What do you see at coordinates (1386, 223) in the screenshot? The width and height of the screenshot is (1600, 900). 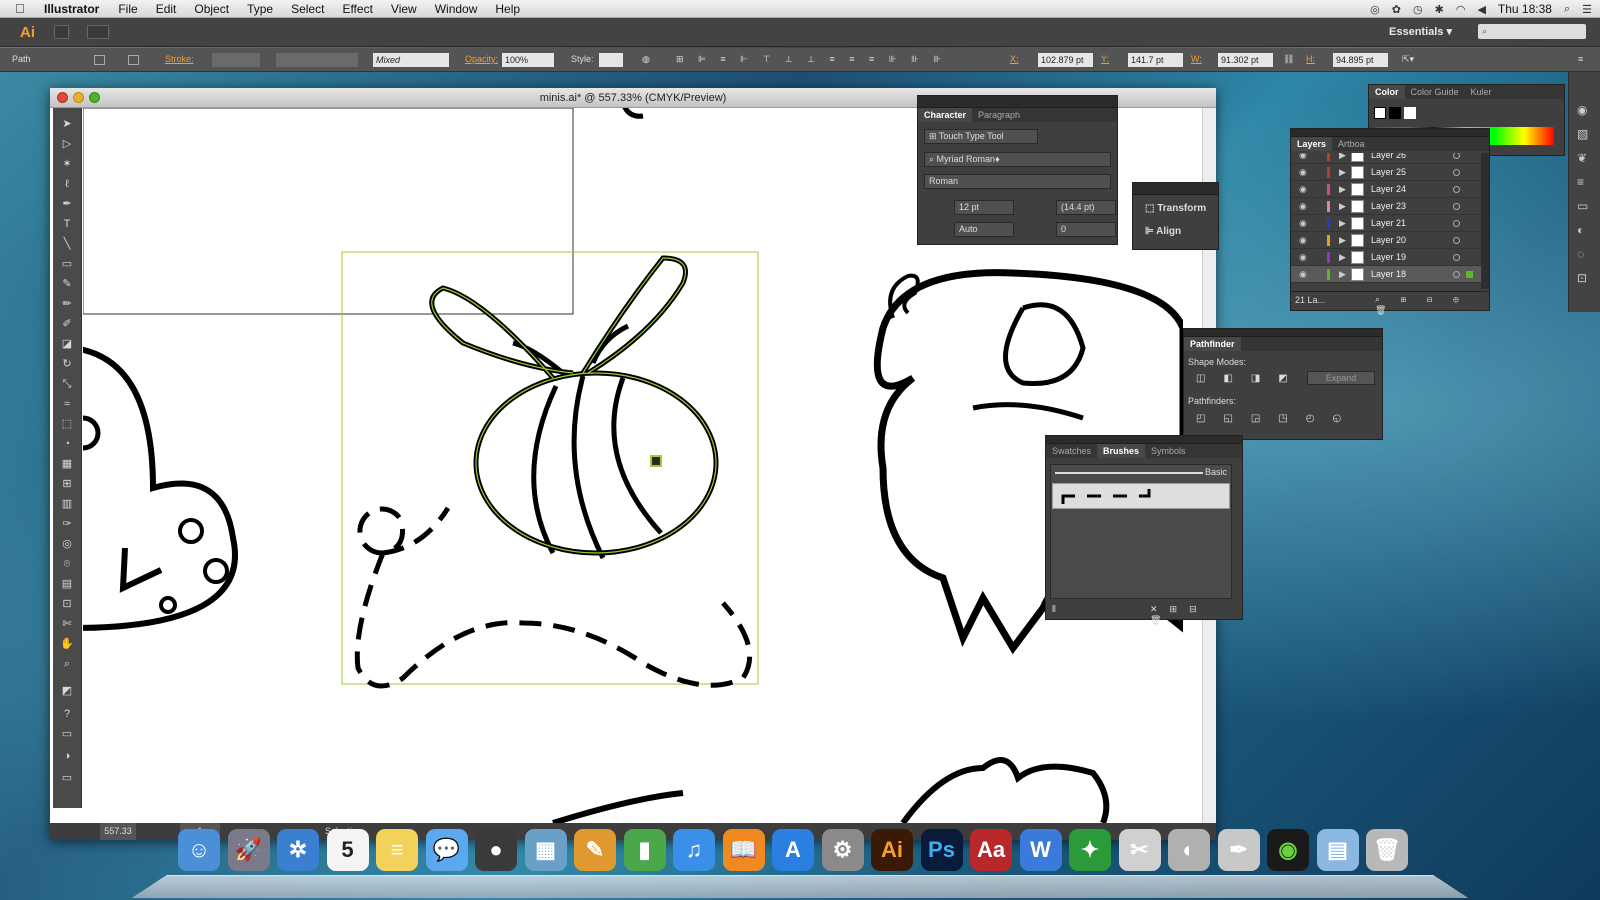 I see `layer-row: ◉ ▶ Layer 21` at bounding box center [1386, 223].